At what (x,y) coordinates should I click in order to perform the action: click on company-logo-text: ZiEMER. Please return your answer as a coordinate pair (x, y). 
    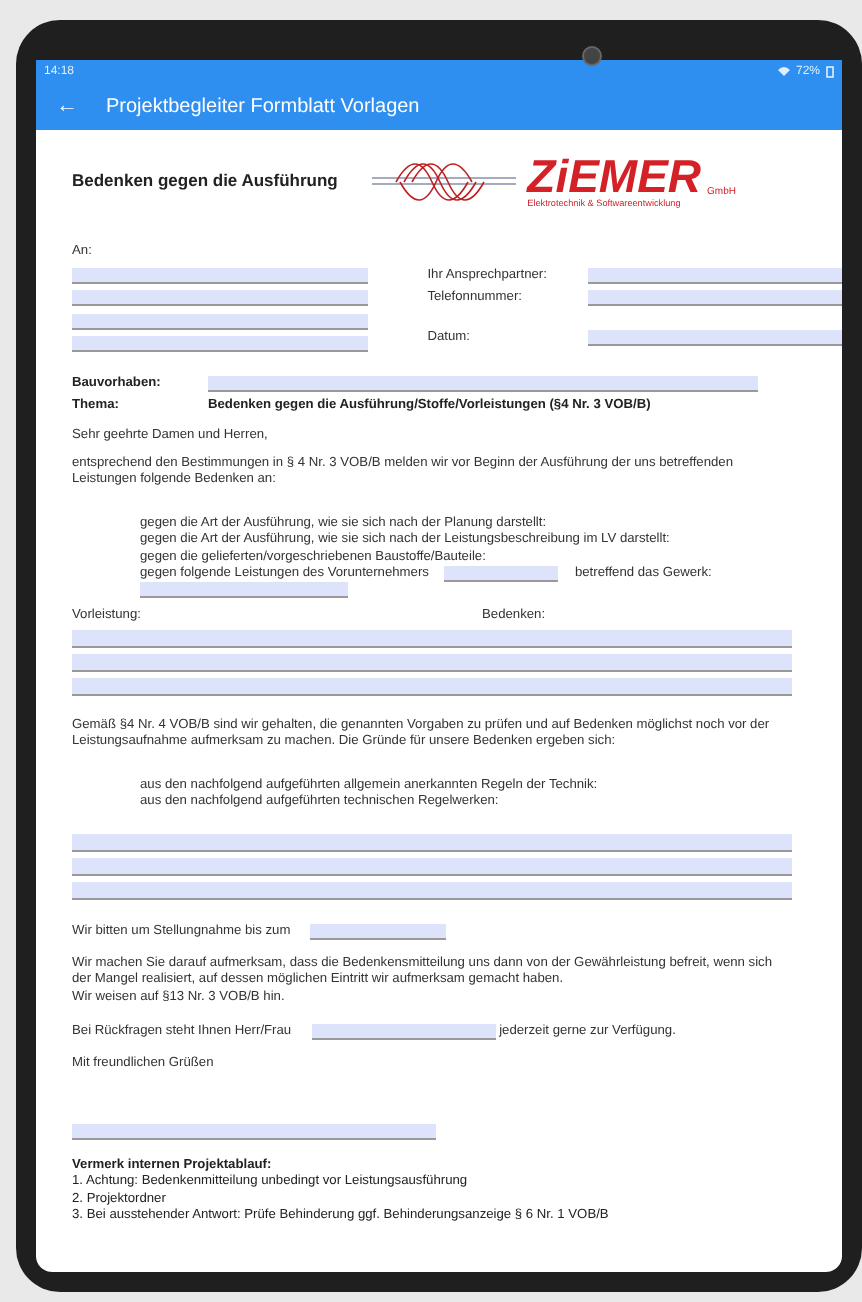
    Looking at the image, I should click on (614, 176).